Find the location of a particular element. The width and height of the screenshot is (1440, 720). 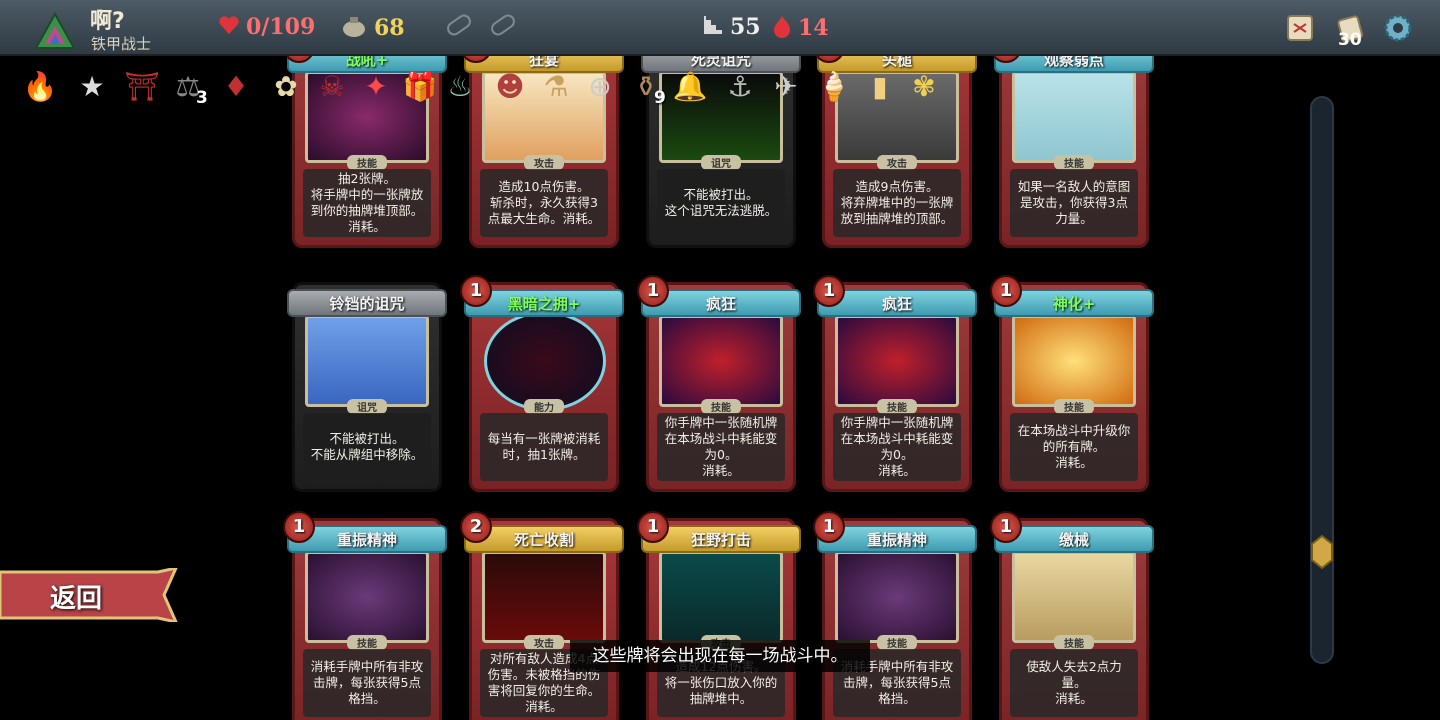

burning-blood-icon: 🔥 is located at coordinates (40, 86).